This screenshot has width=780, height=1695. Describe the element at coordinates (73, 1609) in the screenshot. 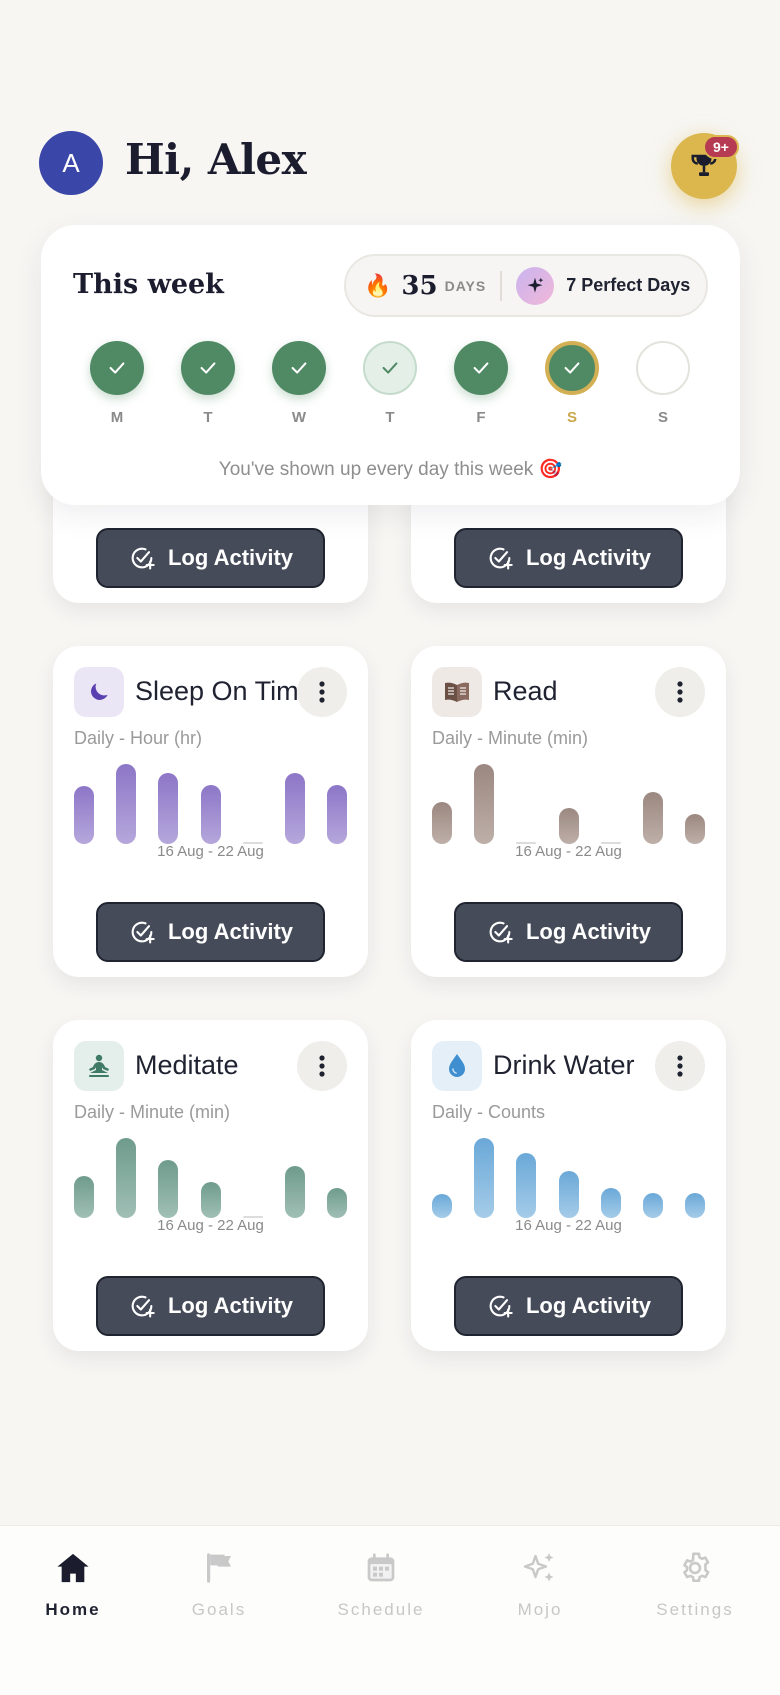

I see `nav-label: Home` at that location.